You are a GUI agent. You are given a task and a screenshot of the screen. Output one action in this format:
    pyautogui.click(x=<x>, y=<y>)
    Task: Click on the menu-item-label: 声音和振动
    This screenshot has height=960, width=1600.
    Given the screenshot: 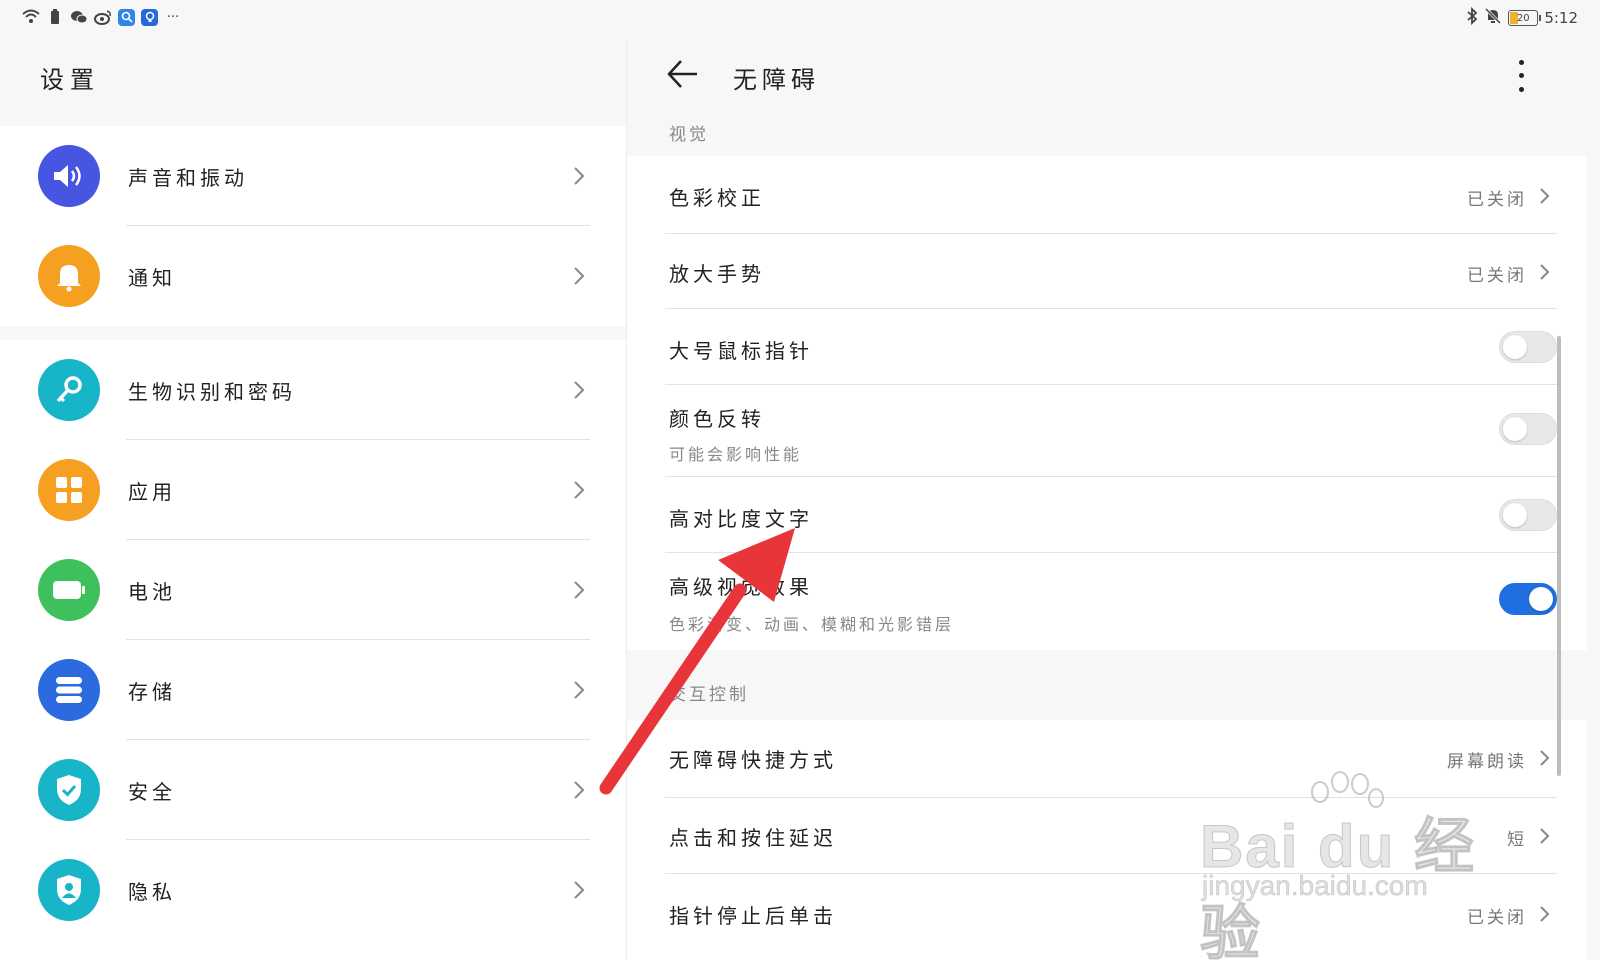 What is the action you would take?
    pyautogui.click(x=188, y=177)
    